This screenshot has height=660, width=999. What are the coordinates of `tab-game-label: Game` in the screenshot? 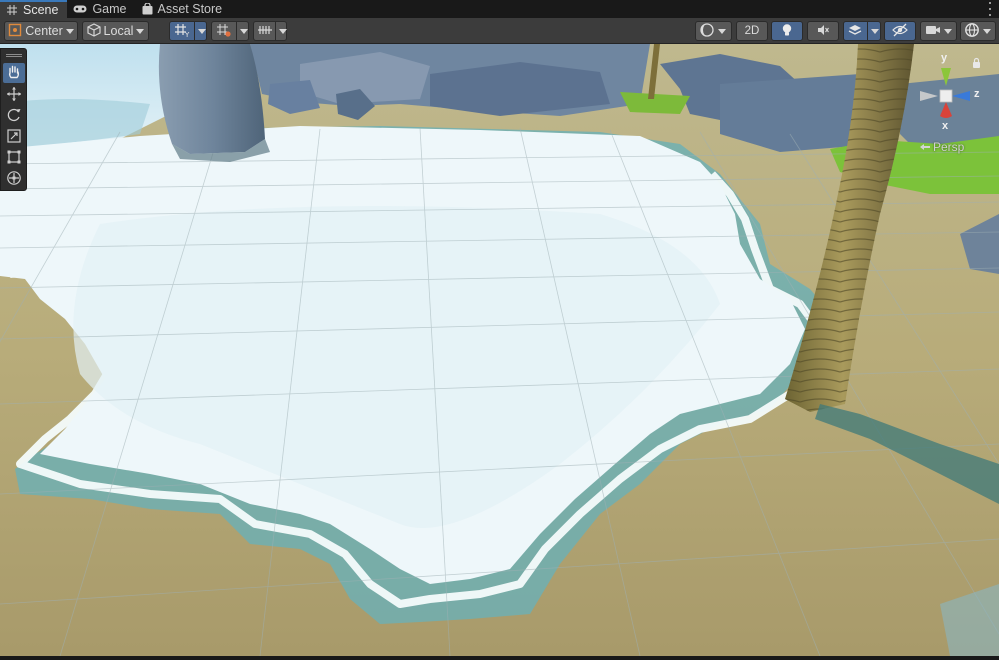 It's located at (109, 9).